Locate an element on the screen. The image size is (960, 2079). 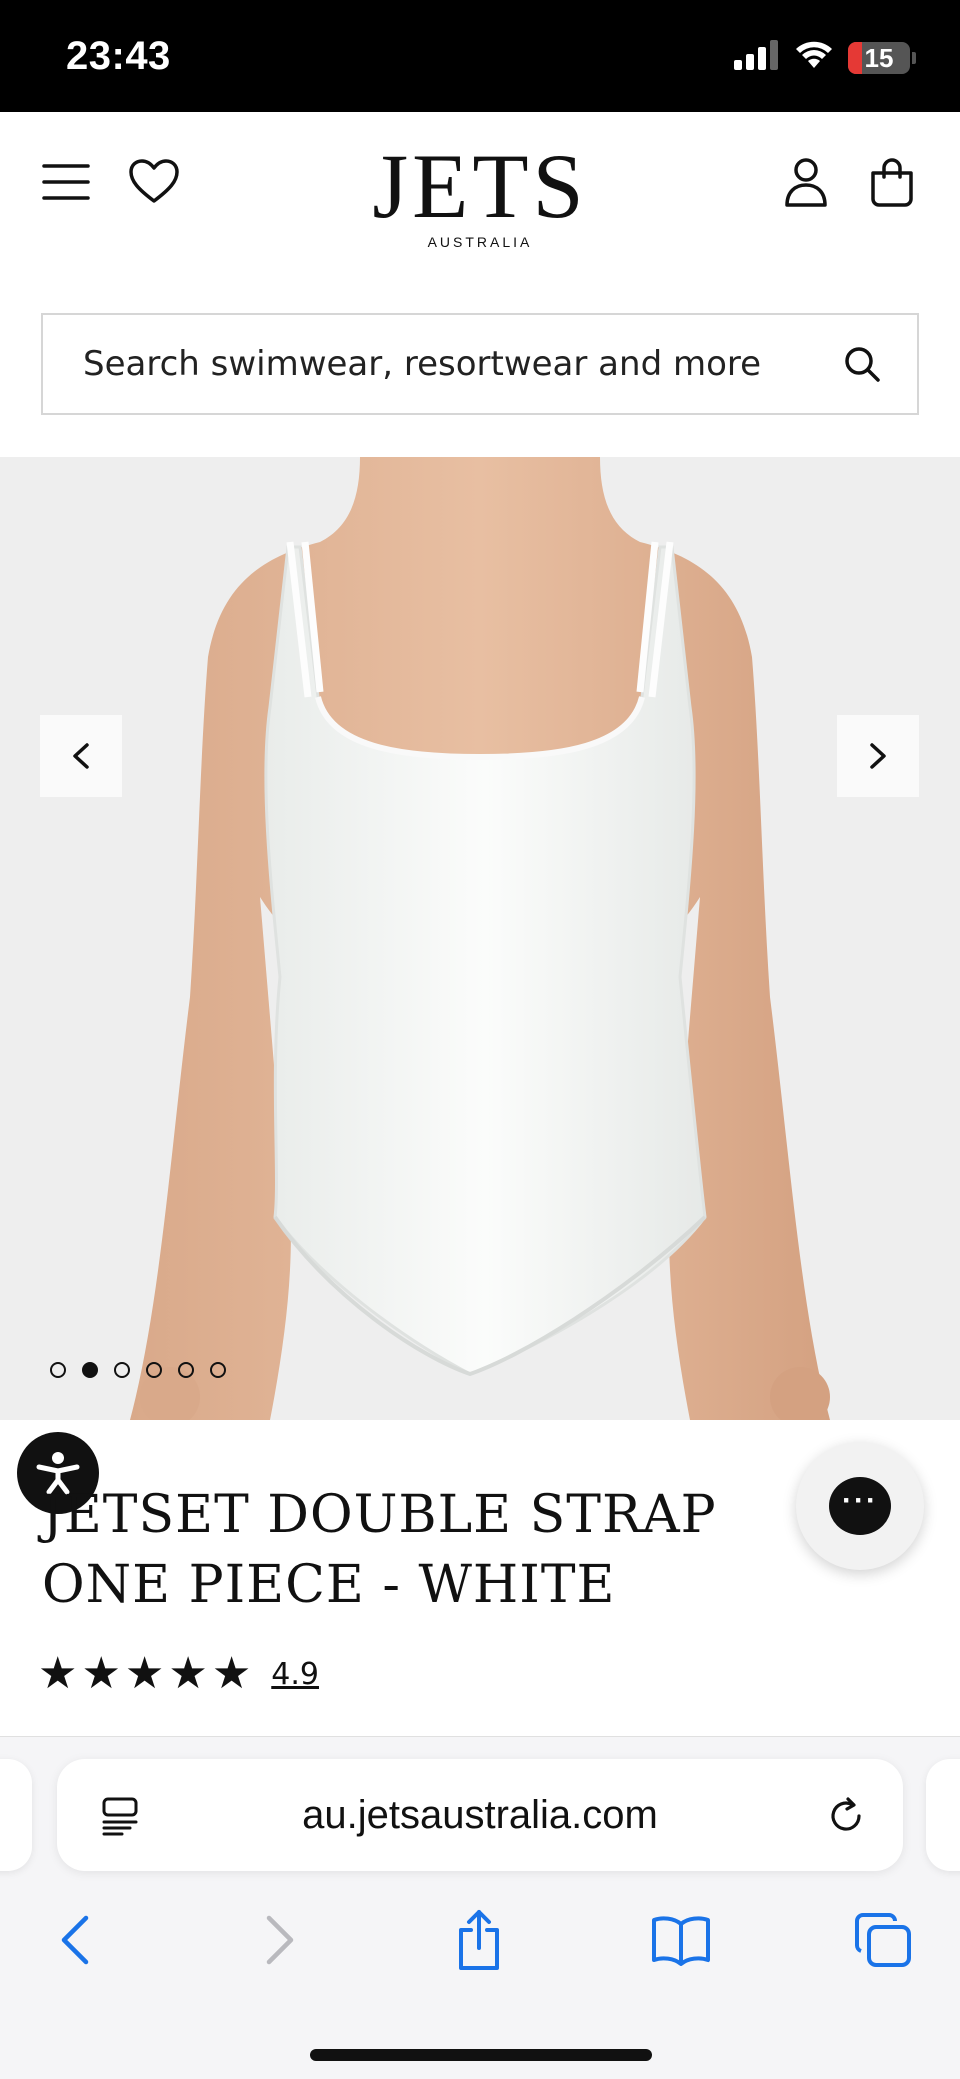
status-bar: 23:43 15 is located at coordinates (480, 56).